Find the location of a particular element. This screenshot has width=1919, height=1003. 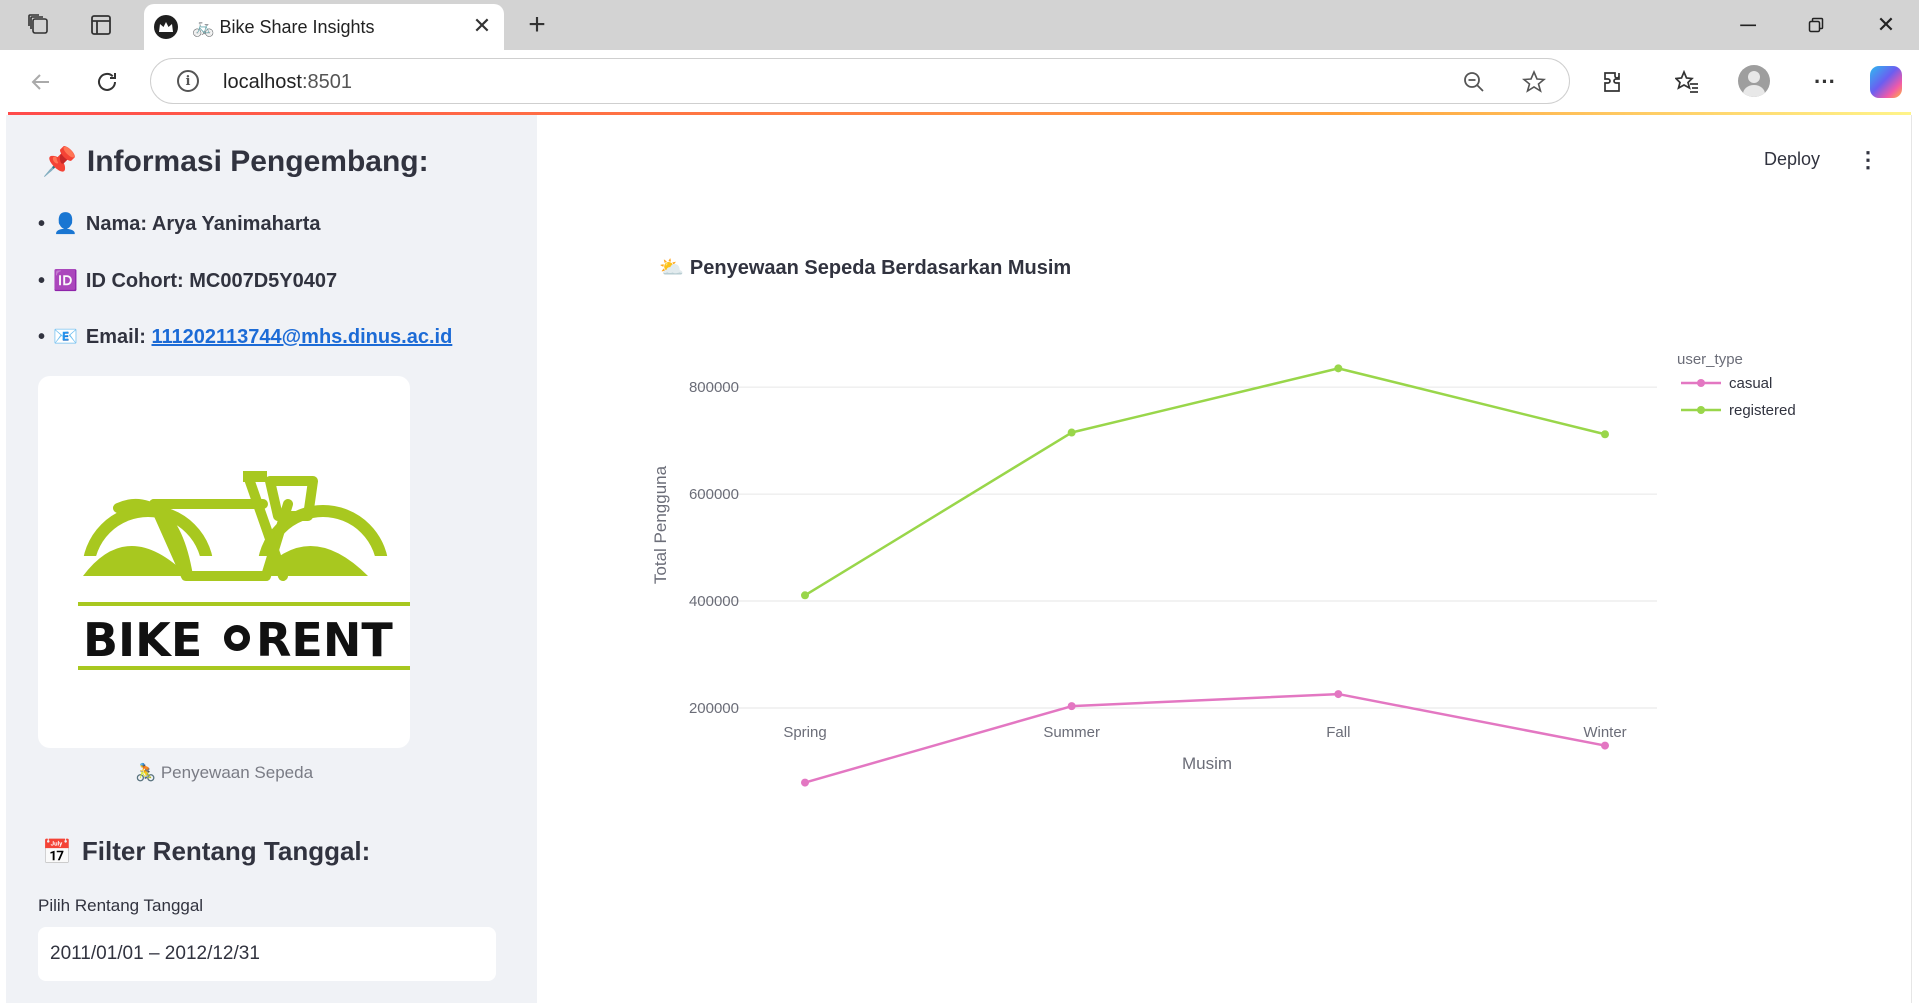

zoom-out-icon is located at coordinates (1474, 82).